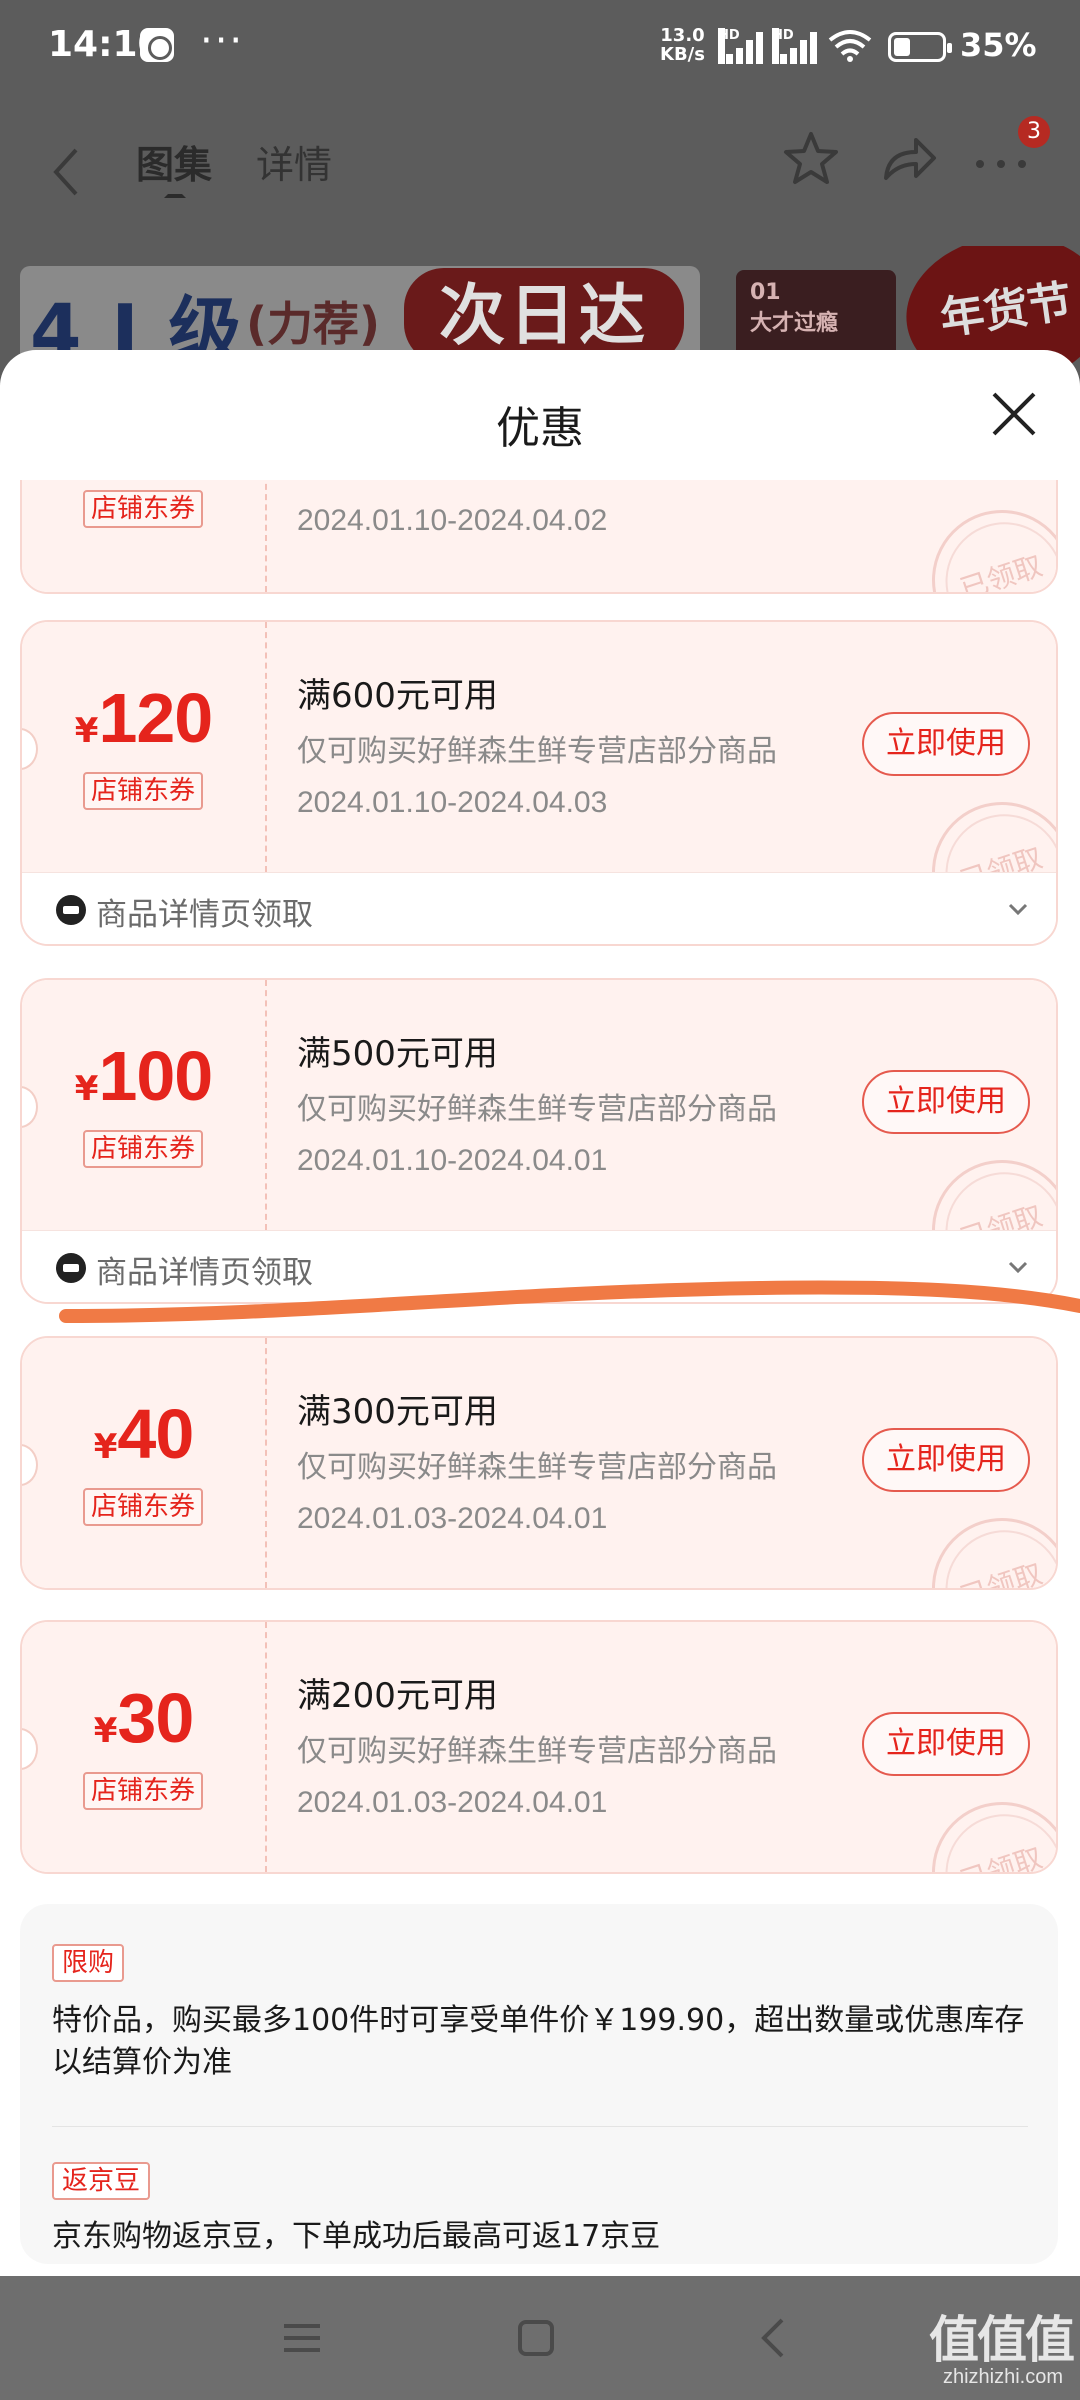 This screenshot has width=1080, height=2400. What do you see at coordinates (741, 46) in the screenshot?
I see `cell-signal-1-icon: HD` at bounding box center [741, 46].